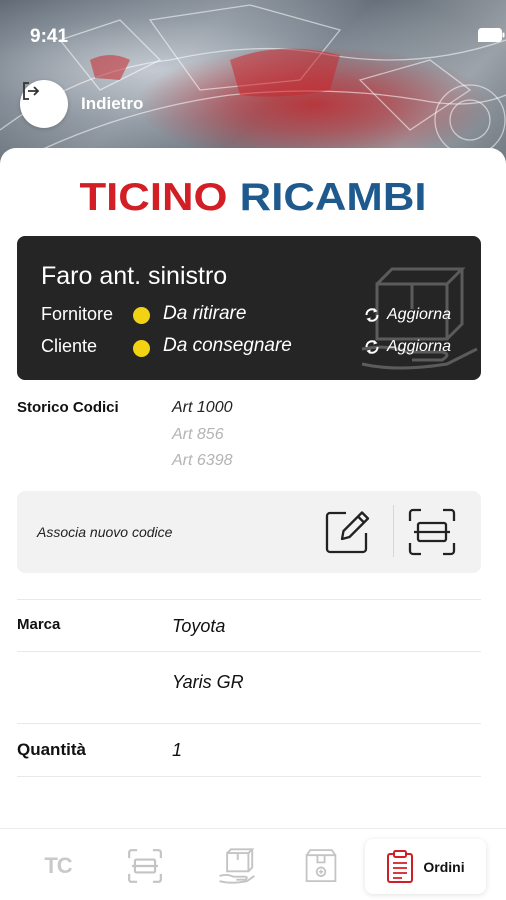 This screenshot has width=506, height=900. What do you see at coordinates (393, 531) in the screenshot?
I see `panel-divider` at bounding box center [393, 531].